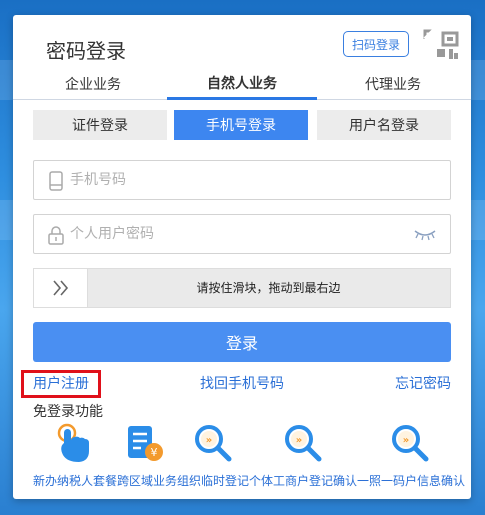 The width and height of the screenshot is (485, 515). Describe the element at coordinates (442, 45) in the screenshot. I see `qr-code-icon` at that location.